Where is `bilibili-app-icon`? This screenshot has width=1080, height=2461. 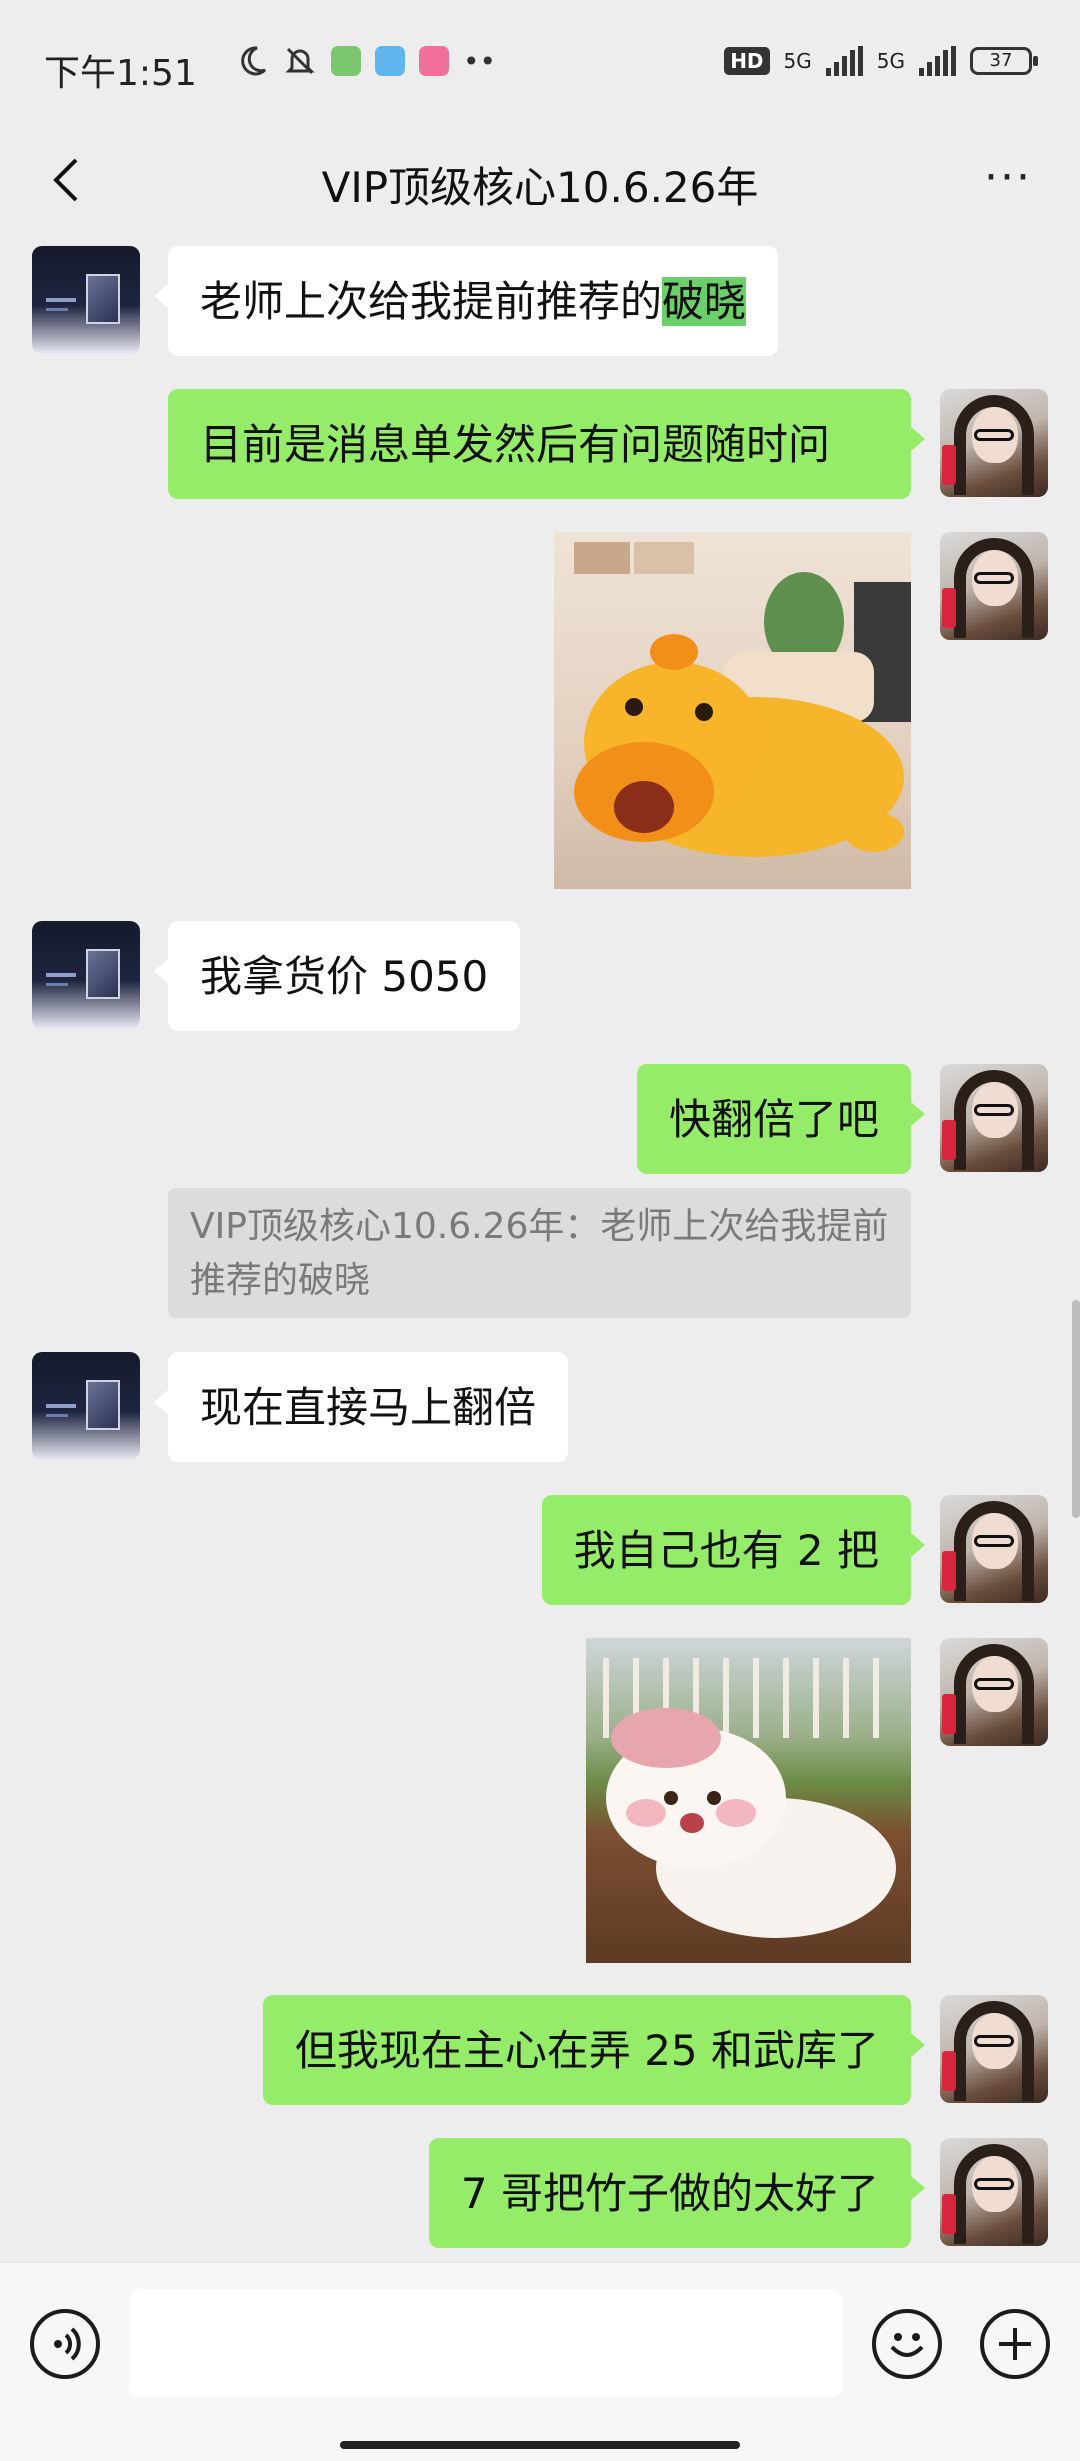 bilibili-app-icon is located at coordinates (434, 61).